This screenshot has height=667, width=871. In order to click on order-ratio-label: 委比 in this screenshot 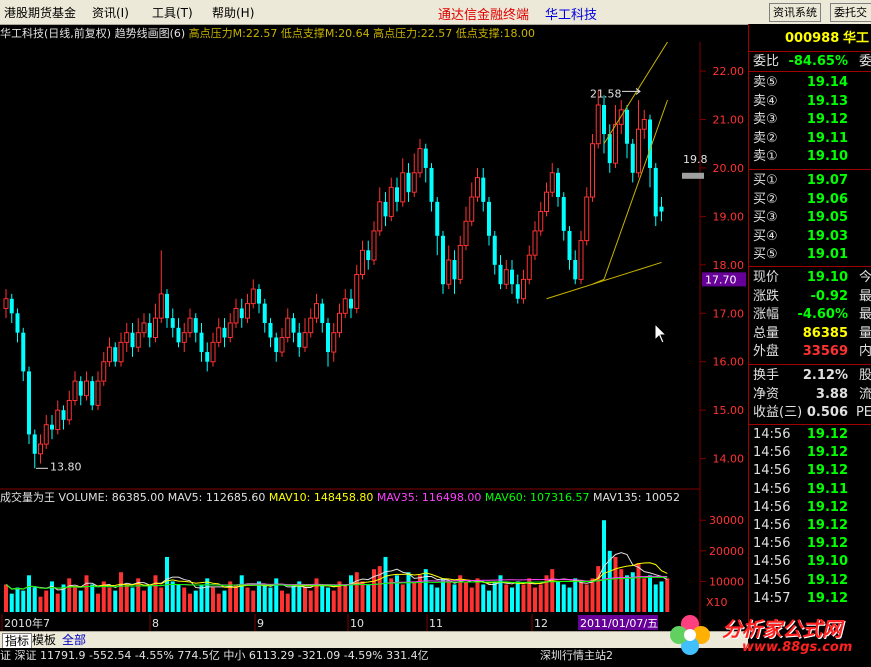, I will do `click(766, 61)`.